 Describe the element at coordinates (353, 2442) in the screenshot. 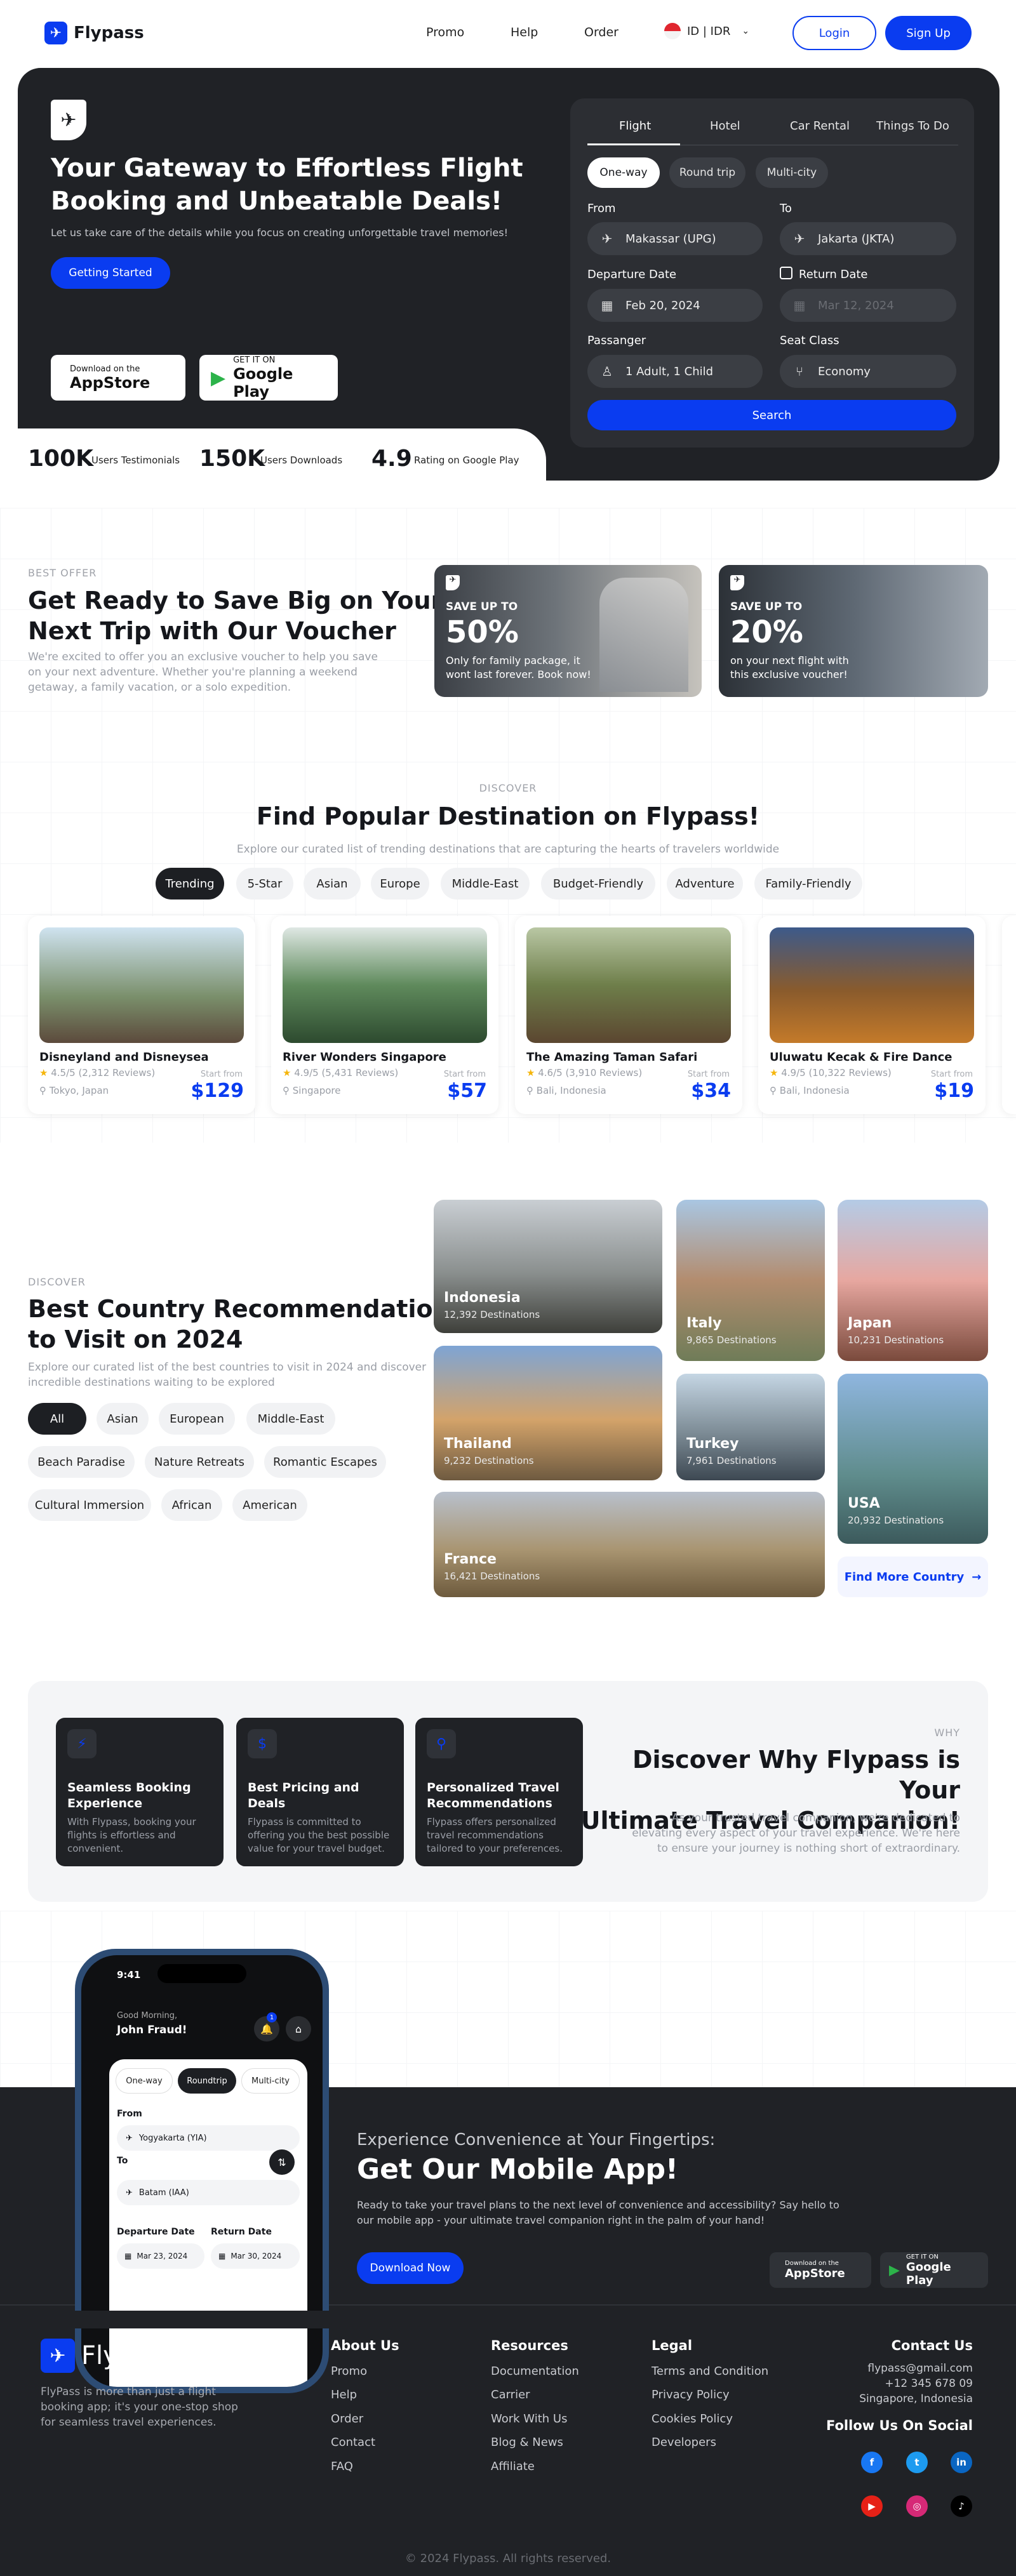

I see `footer-link-contact: Contact` at that location.